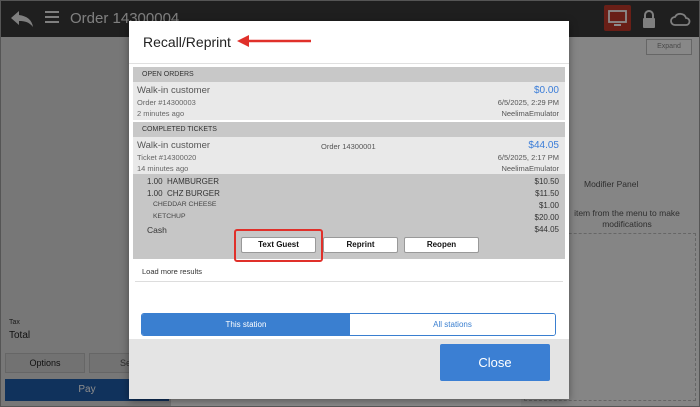 This screenshot has width=700, height=407. Describe the element at coordinates (349, 183) in the screenshot. I see `line-item: 1.00 HAMBURGER $10.50` at that location.